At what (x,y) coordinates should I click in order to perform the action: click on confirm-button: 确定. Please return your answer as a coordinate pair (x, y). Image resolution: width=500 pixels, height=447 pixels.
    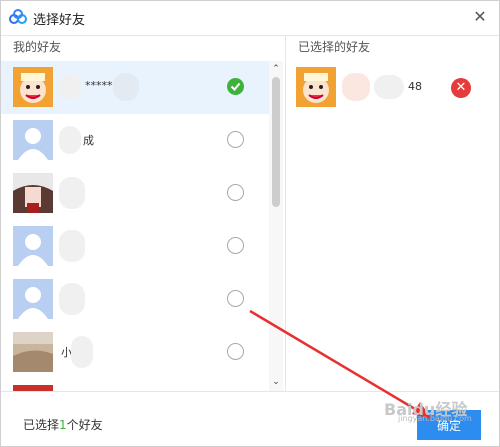
    Looking at the image, I should click on (449, 425).